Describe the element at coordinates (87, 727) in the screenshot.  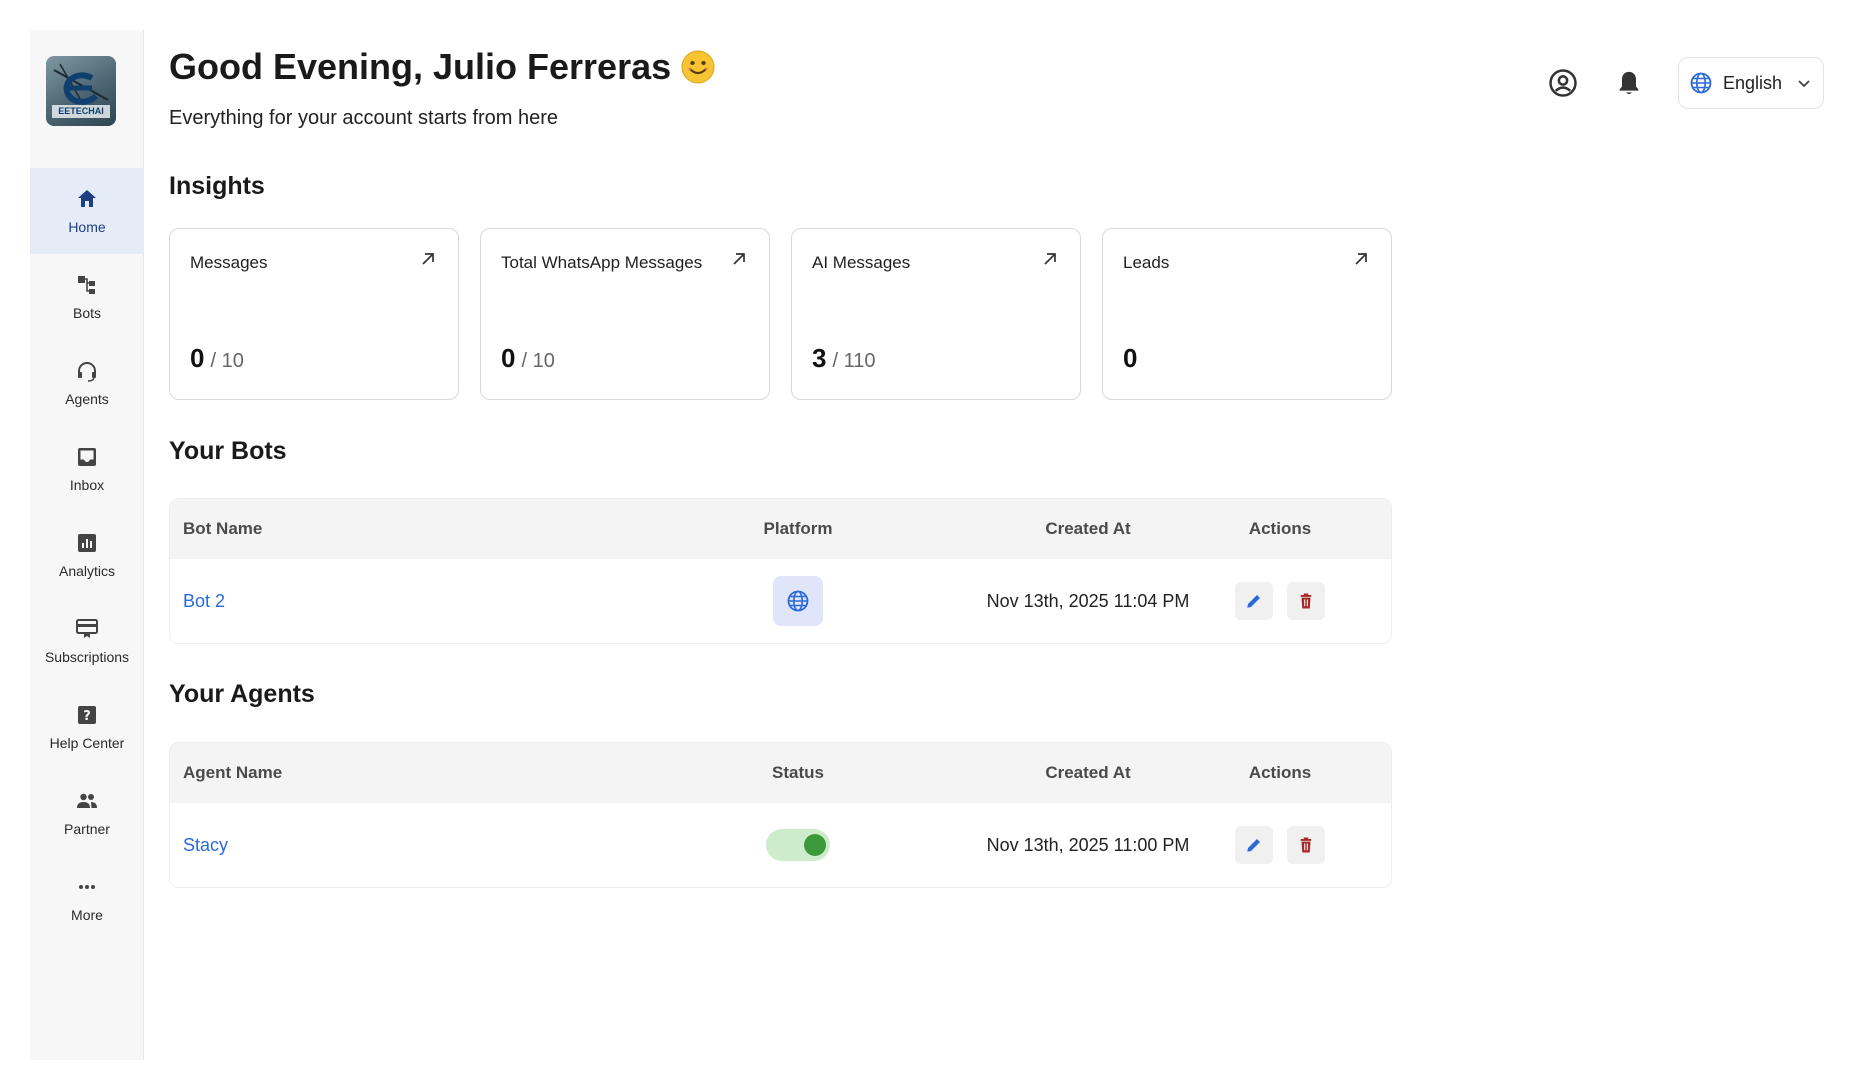
I see `sidebar-item-help-center: ? Help Center` at that location.